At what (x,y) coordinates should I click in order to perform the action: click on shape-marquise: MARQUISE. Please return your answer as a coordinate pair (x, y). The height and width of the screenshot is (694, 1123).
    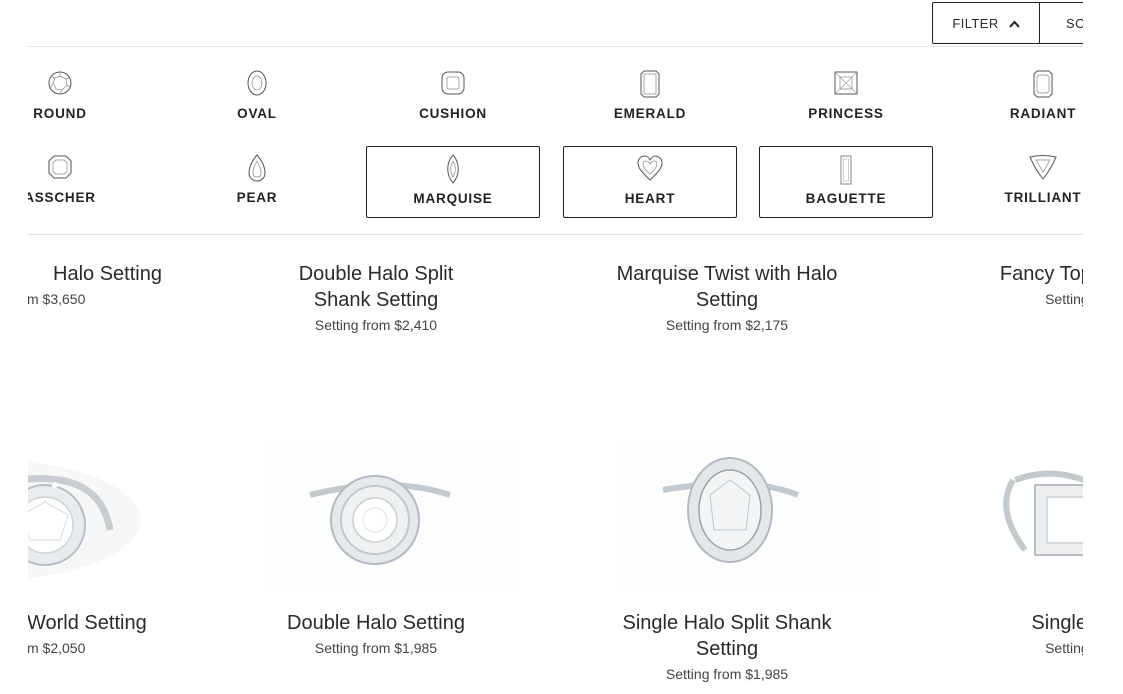
    Looking at the image, I should click on (453, 182).